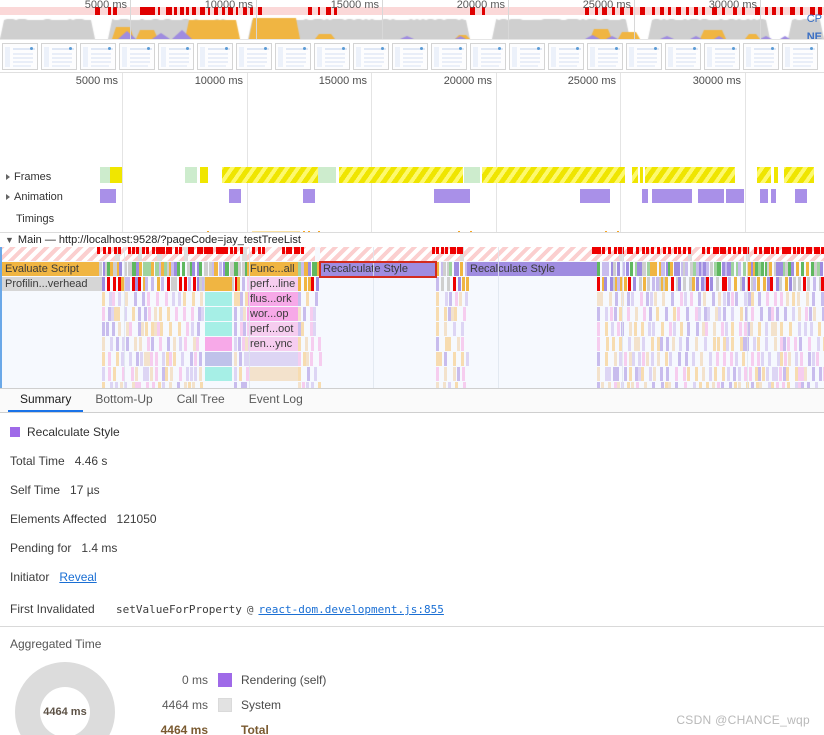 This screenshot has height=735, width=824. I want to click on profiling-overhead-block: Profilin...verhead, so click(52, 284).